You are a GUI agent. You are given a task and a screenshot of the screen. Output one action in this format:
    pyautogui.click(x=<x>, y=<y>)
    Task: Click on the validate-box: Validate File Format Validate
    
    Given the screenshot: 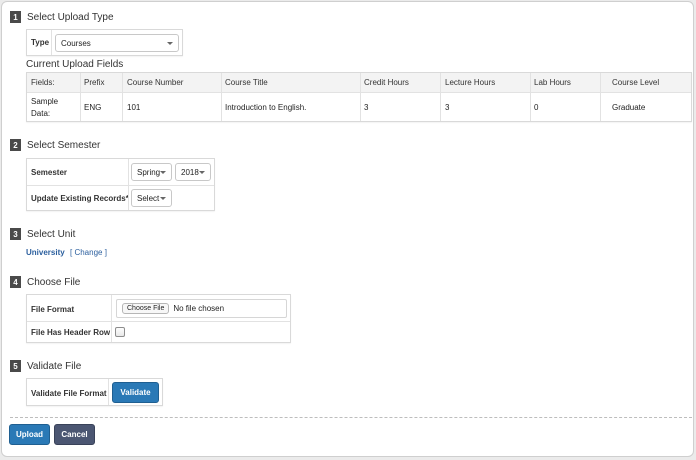 What is the action you would take?
    pyautogui.click(x=94, y=392)
    